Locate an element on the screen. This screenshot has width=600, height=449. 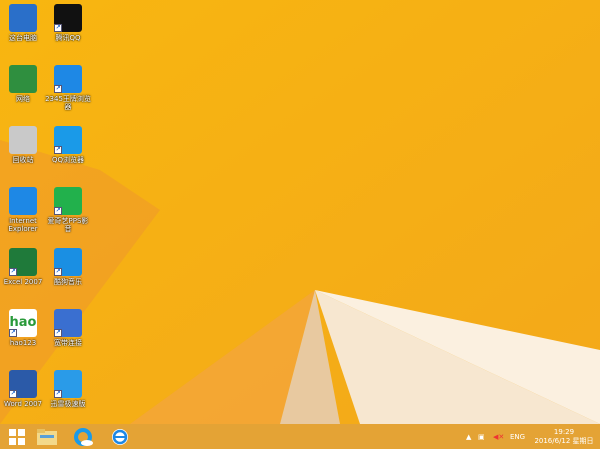
desktop-icon: ↗ 2345王牌浏览器 is located at coordinates (68, 88).